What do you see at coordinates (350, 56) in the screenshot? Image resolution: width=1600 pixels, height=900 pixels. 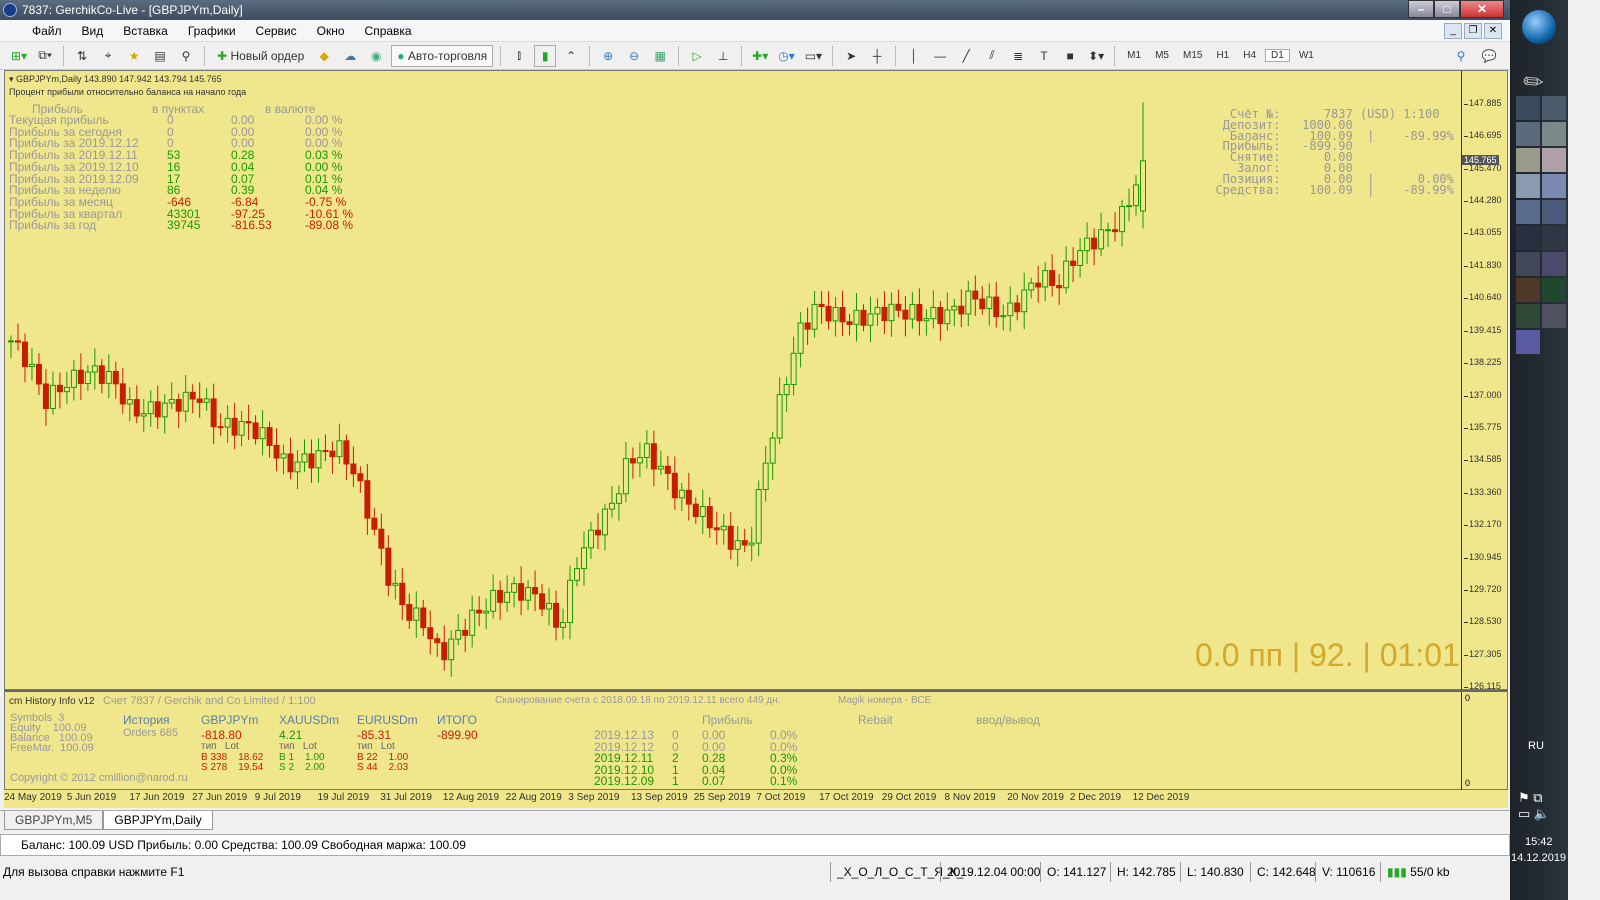 I see `vps-icon: ☁` at bounding box center [350, 56].